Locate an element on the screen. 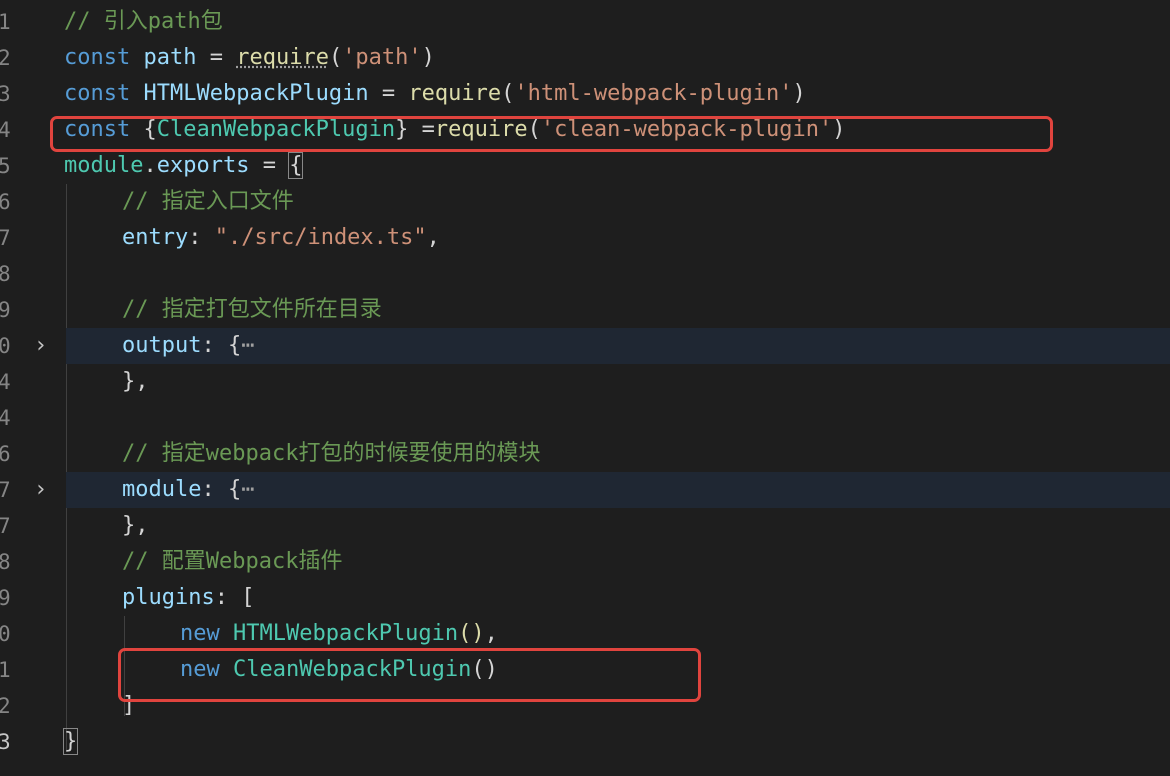 Image resolution: width=1170 pixels, height=776 pixels. code-line: 9 // 指定打包文件所在目录 is located at coordinates (585, 310).